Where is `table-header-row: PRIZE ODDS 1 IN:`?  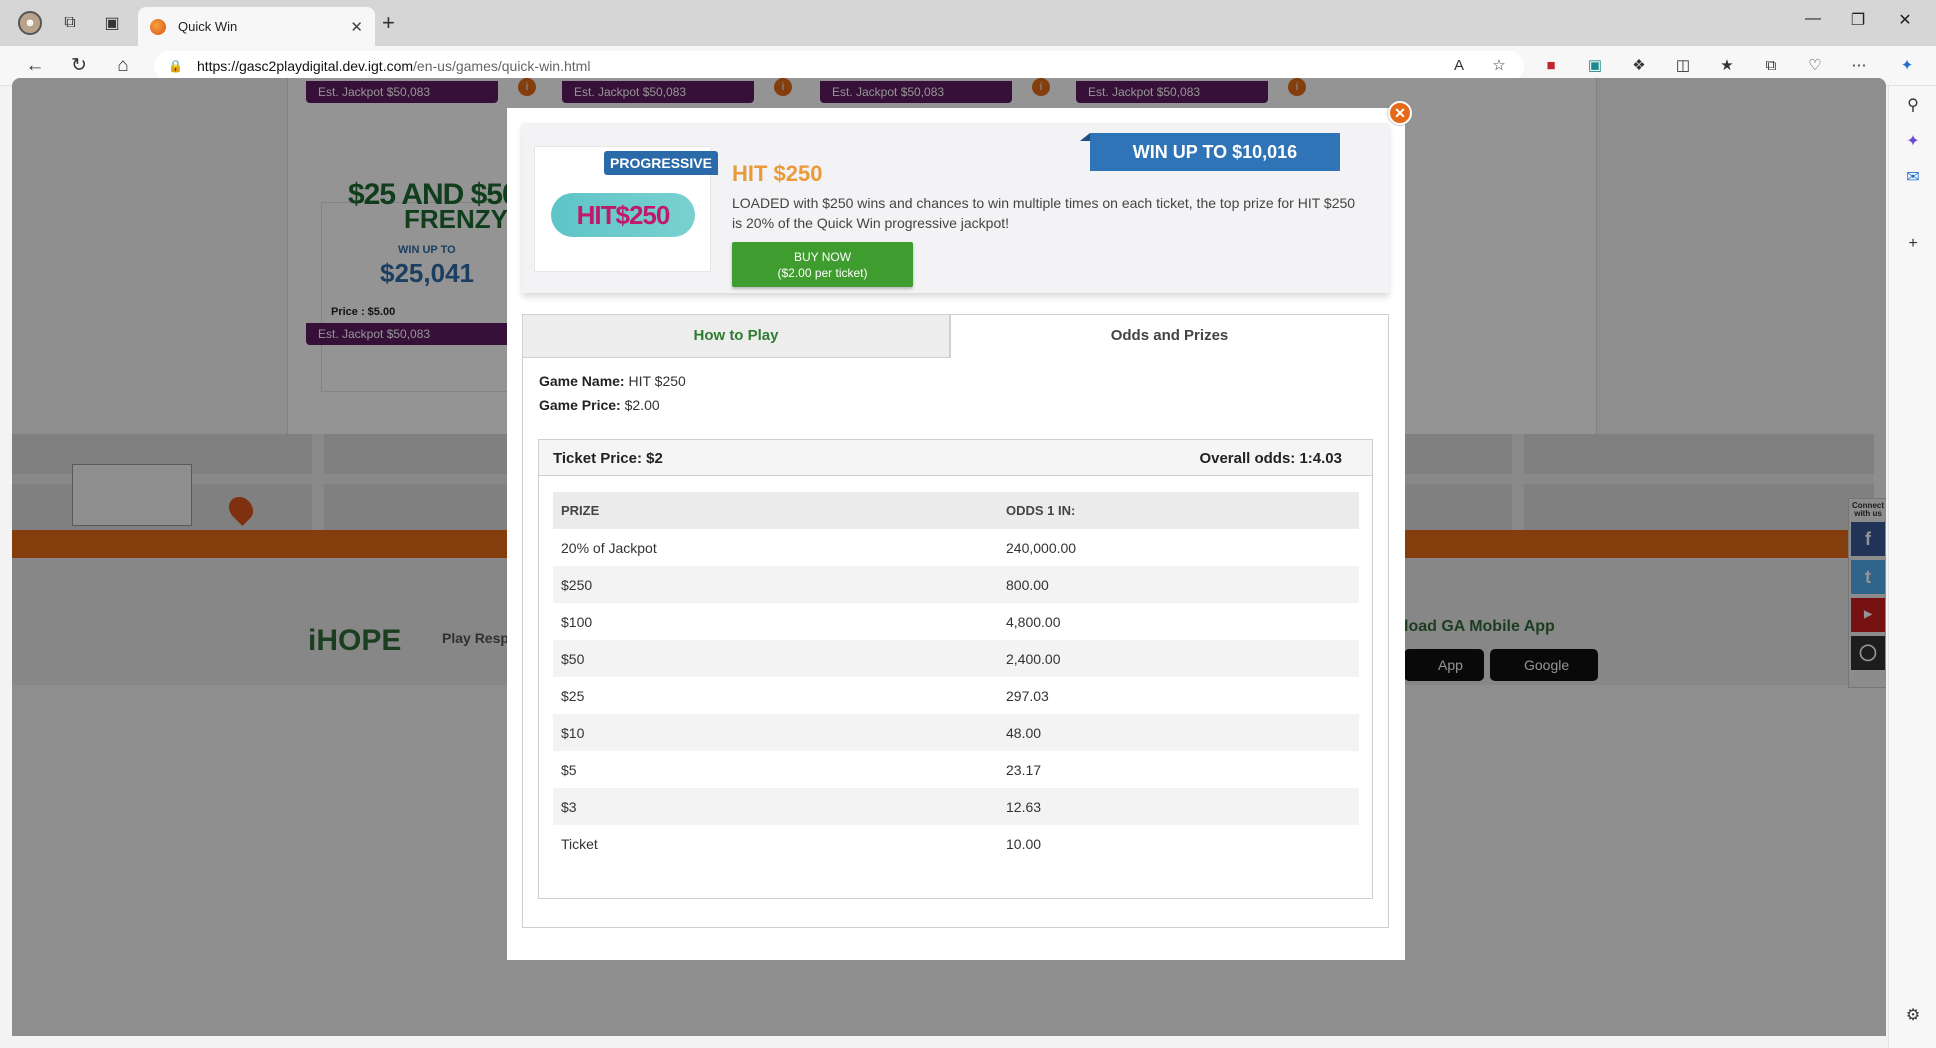
table-header-row: PRIZE ODDS 1 IN: is located at coordinates (956, 510).